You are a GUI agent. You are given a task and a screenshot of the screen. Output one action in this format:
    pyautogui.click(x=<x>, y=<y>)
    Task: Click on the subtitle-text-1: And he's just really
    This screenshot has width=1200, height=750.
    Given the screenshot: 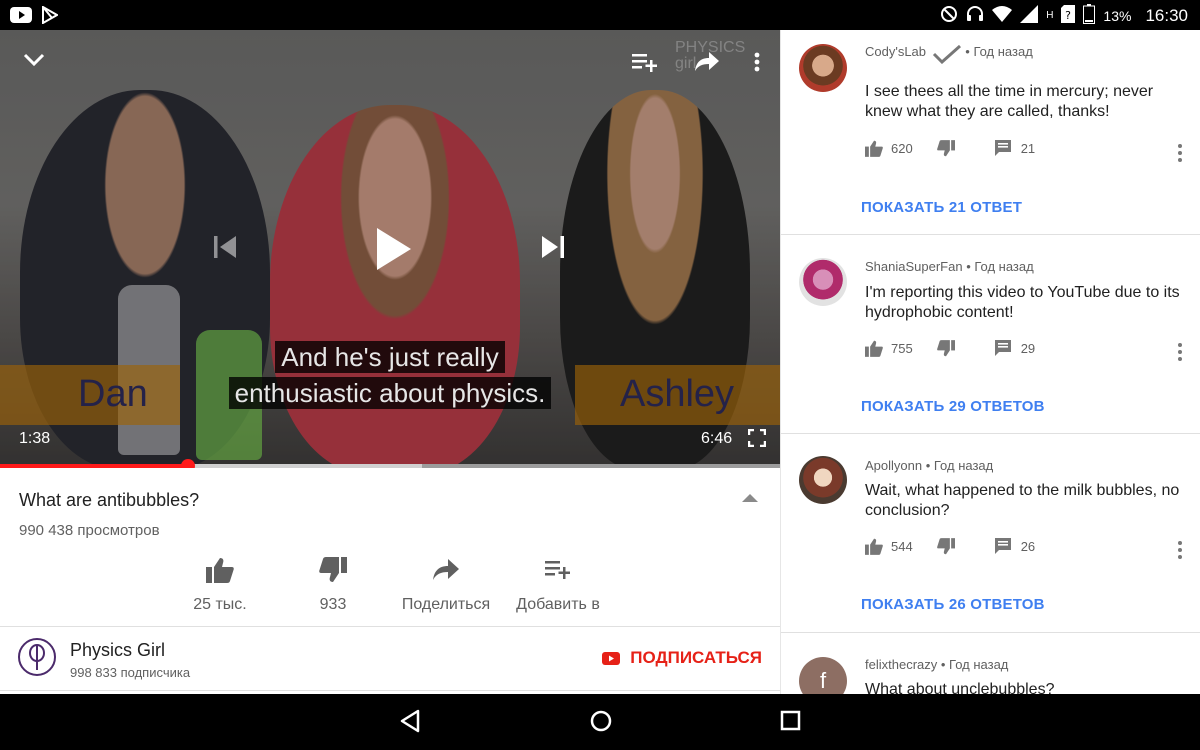 What is the action you would take?
    pyautogui.click(x=390, y=357)
    